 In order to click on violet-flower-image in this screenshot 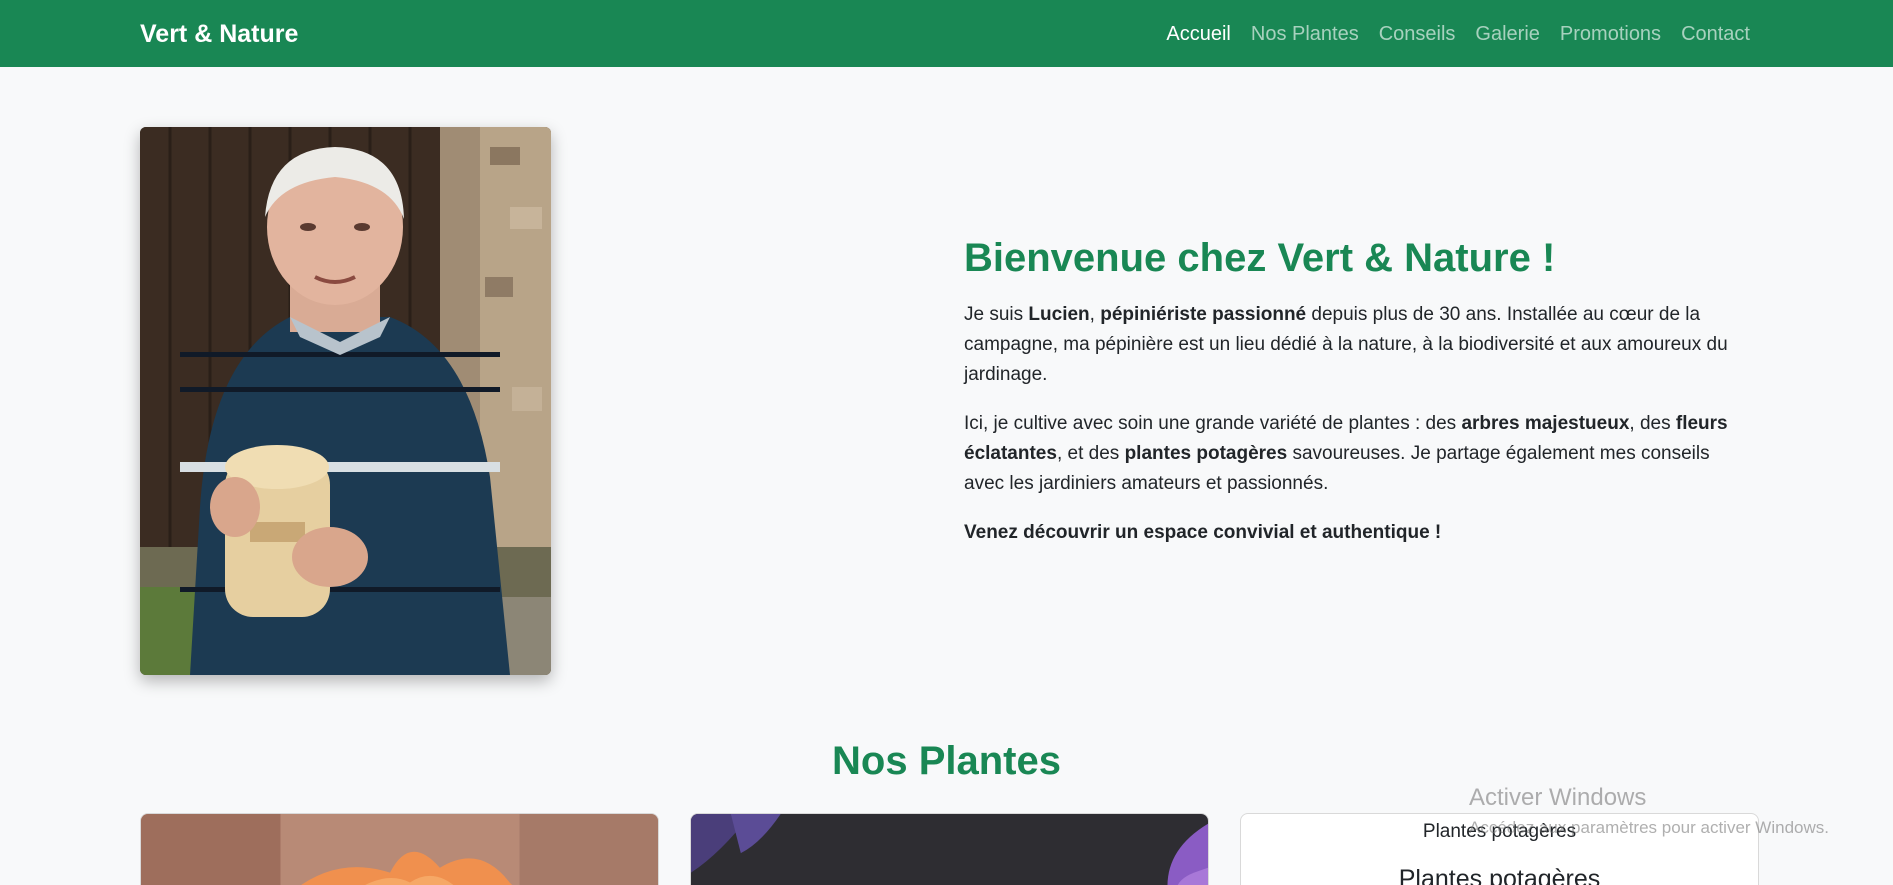, I will do `click(949, 849)`.